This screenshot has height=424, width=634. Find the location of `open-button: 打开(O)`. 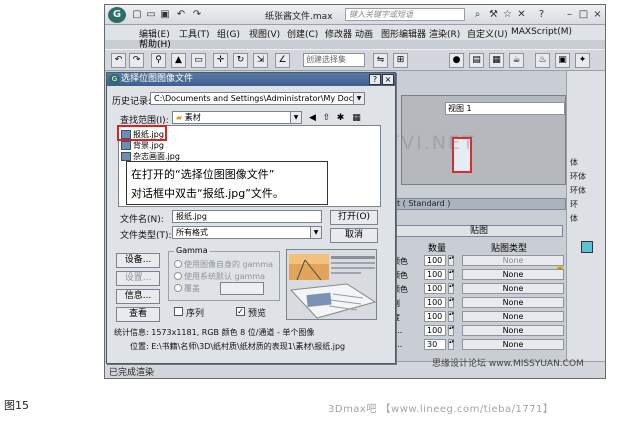

open-button: 打开(O) is located at coordinates (354, 217).